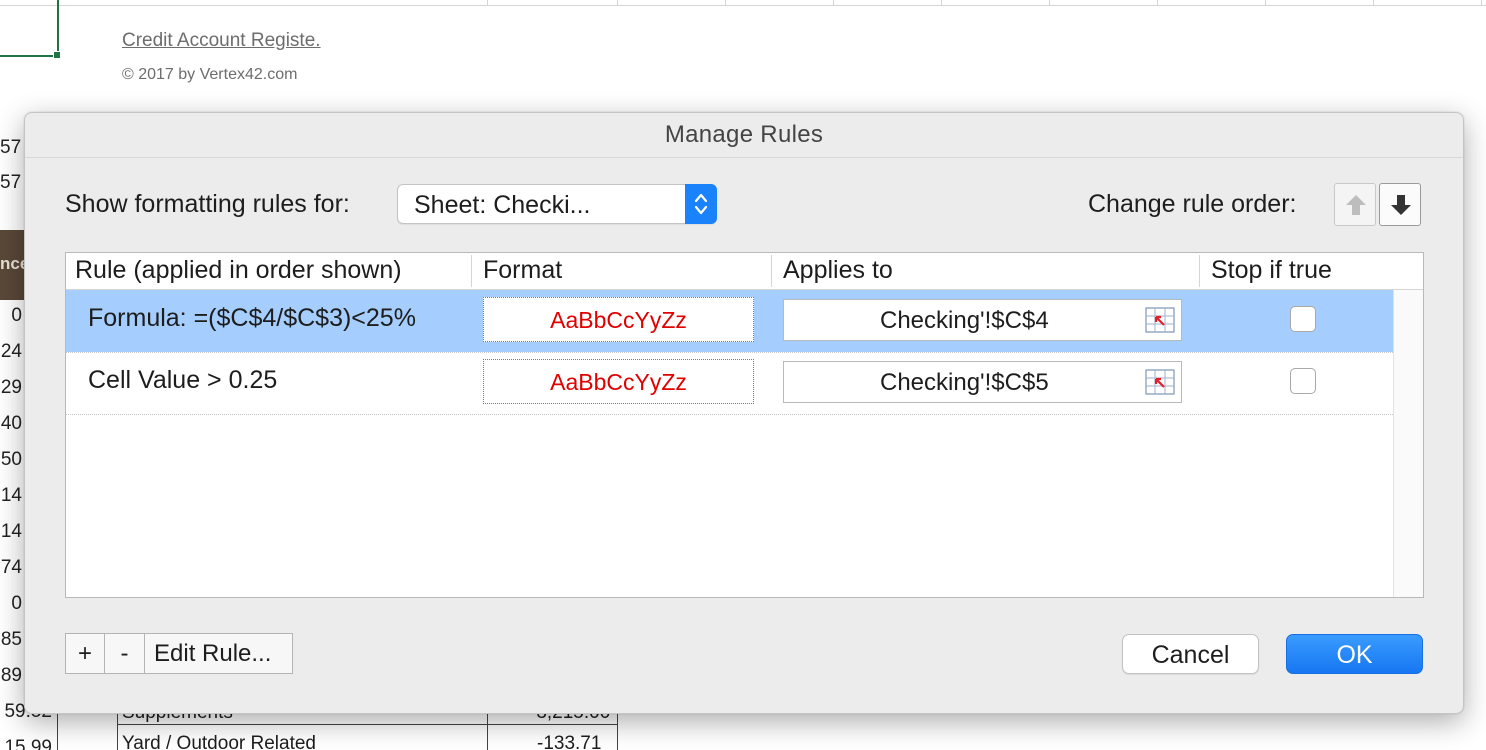 This screenshot has height=750, width=1486. I want to click on cell-value: 15.99, so click(28, 743).